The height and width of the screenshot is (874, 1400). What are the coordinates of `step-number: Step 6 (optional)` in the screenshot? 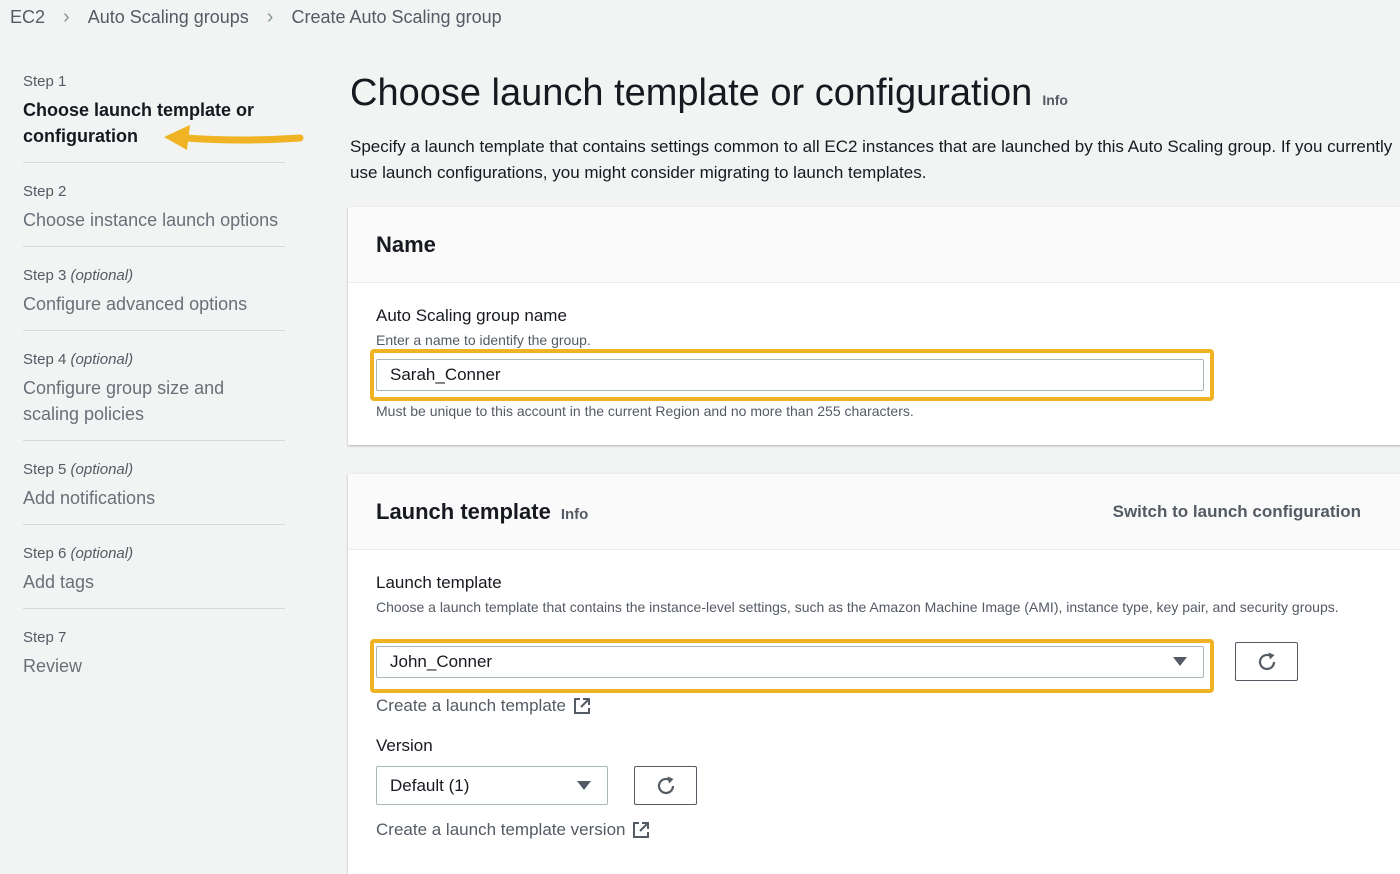 It's located at (78, 553).